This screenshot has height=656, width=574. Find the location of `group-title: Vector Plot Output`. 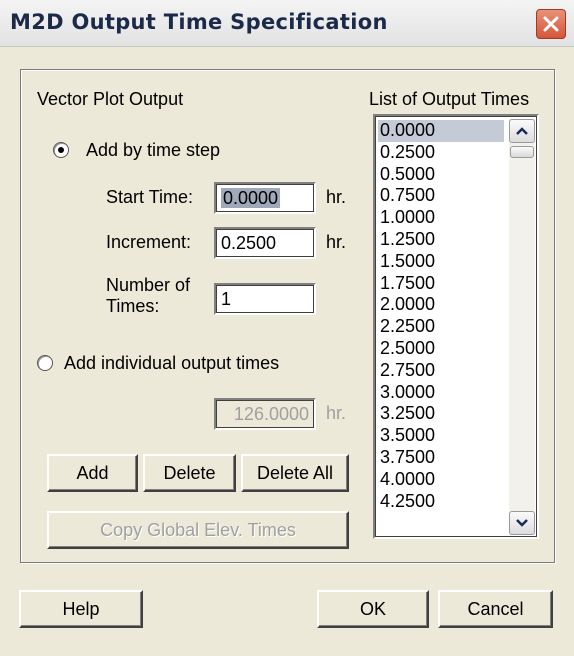

group-title: Vector Plot Output is located at coordinates (110, 99).